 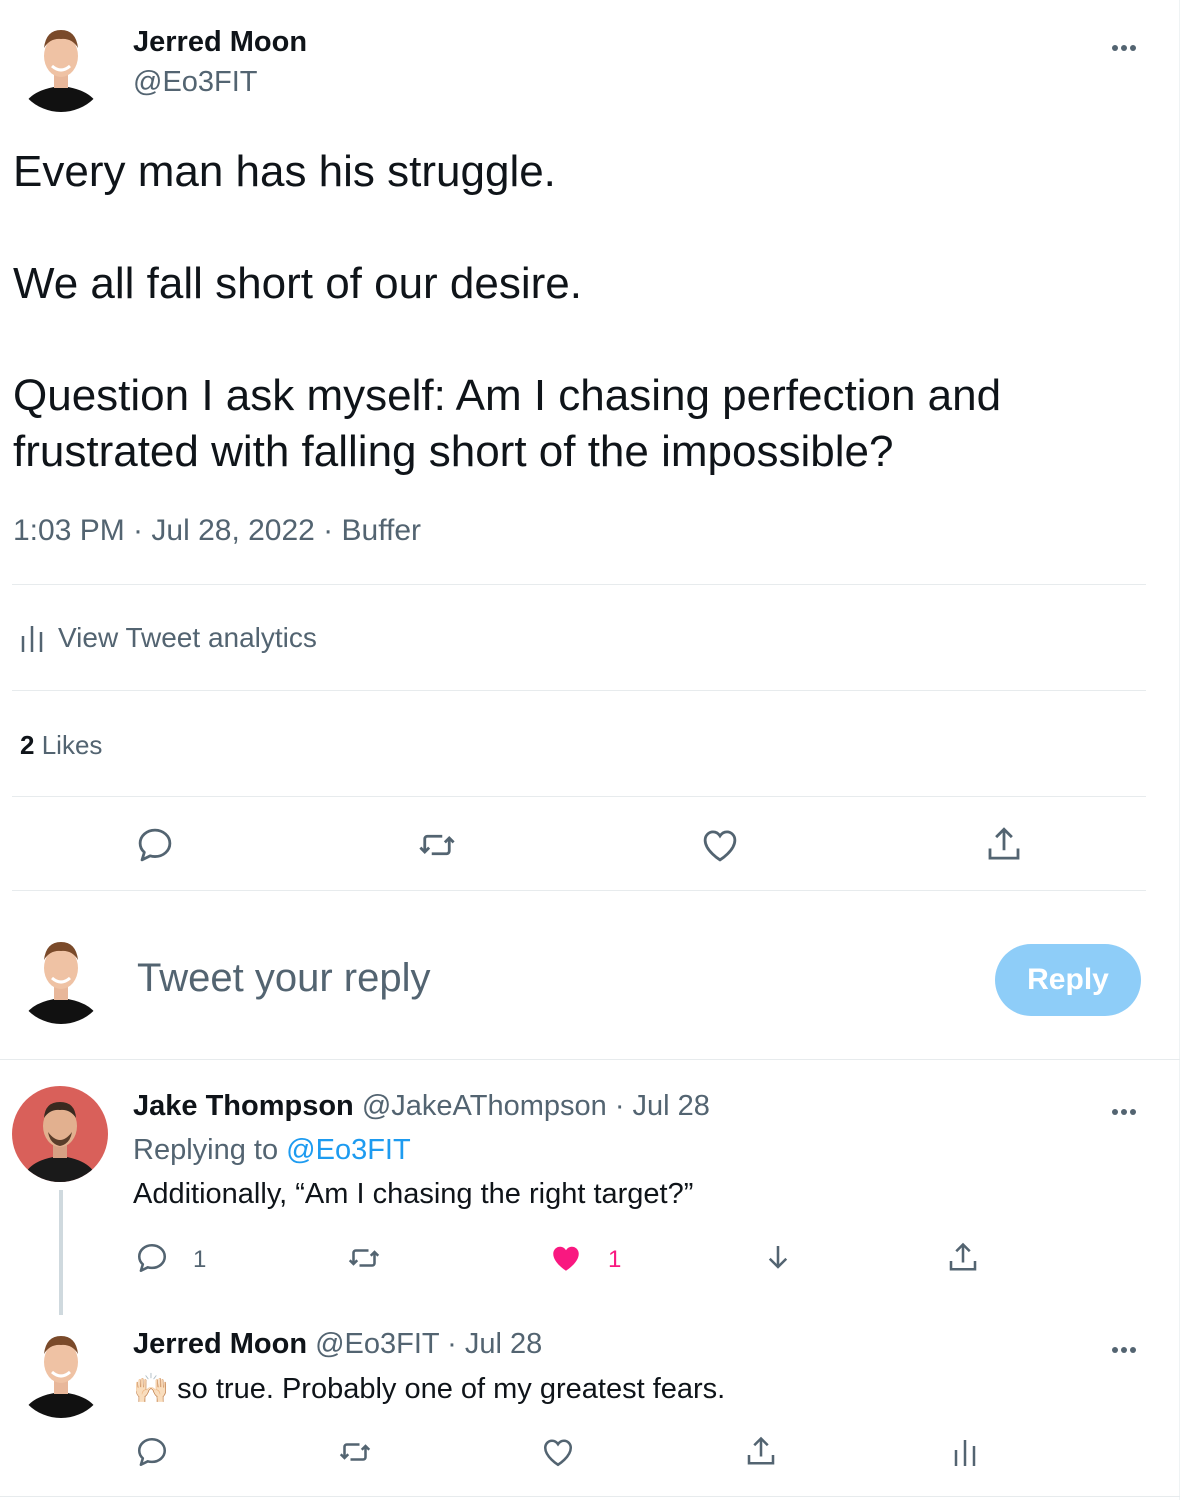 What do you see at coordinates (200, 1259) in the screenshot?
I see `reply-count: 1` at bounding box center [200, 1259].